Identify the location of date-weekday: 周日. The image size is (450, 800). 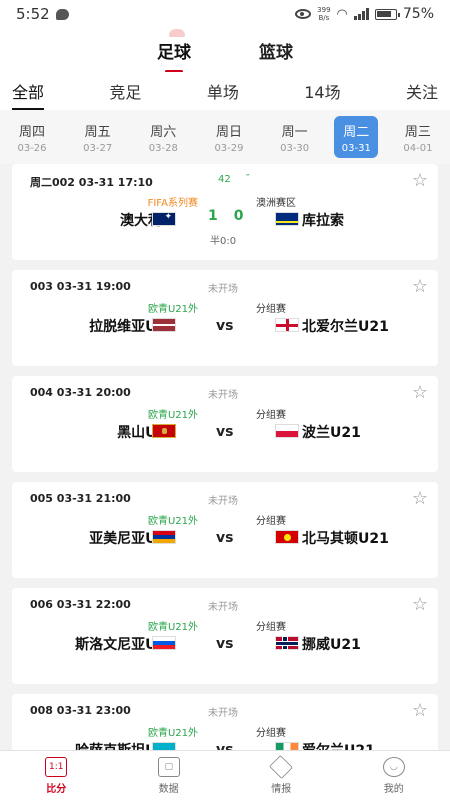
(228, 132).